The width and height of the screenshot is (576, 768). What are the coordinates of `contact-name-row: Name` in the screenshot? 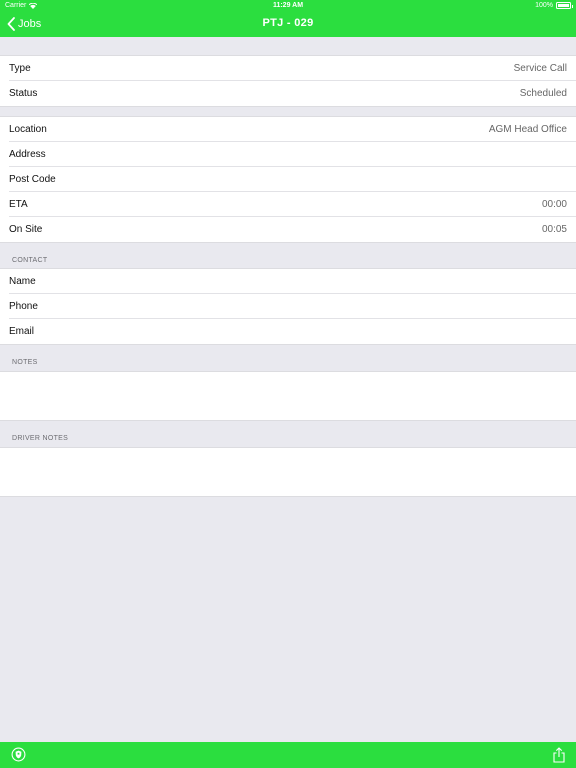 It's located at (288, 281).